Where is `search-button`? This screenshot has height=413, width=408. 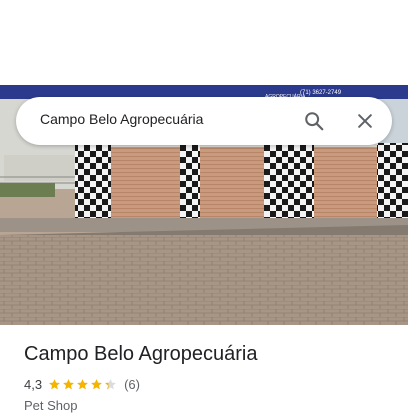 search-button is located at coordinates (314, 121).